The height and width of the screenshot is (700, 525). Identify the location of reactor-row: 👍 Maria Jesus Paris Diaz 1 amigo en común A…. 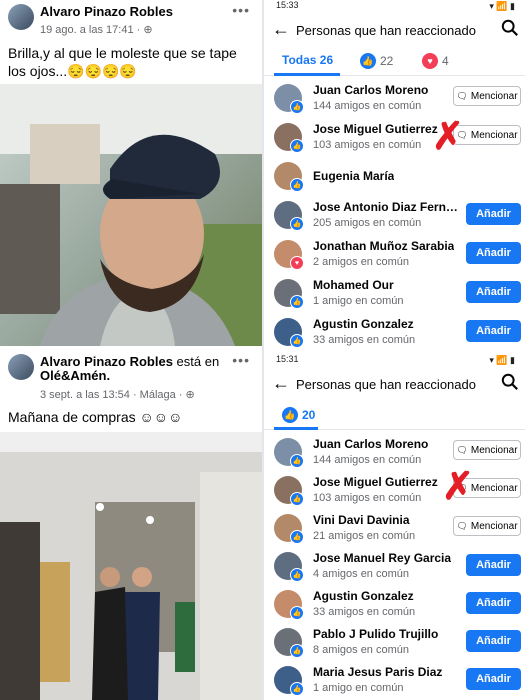
(394, 681).